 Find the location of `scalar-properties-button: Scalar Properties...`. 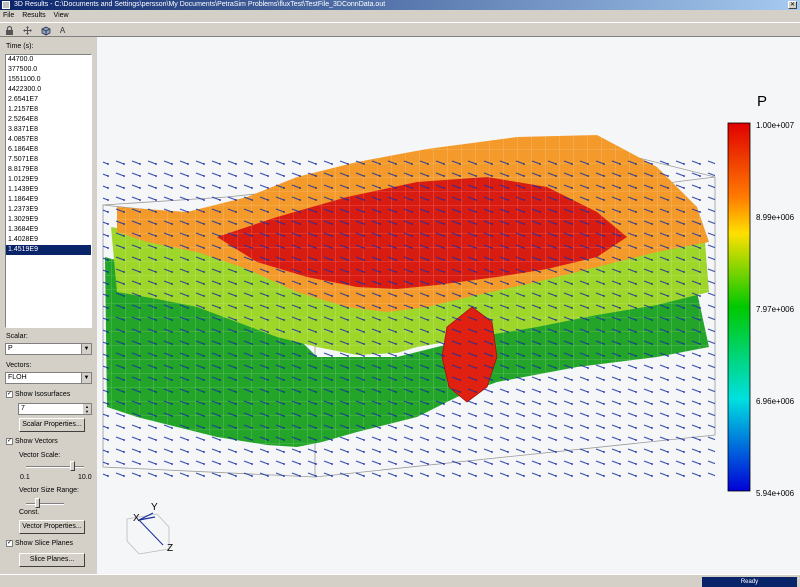

scalar-properties-button: Scalar Properties... is located at coordinates (52, 425).